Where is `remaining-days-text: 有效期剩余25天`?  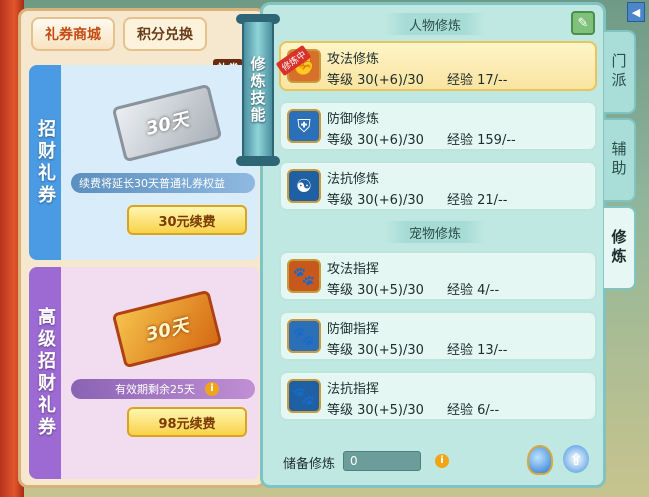 remaining-days-text: 有效期剩余25天 is located at coordinates (155, 389).